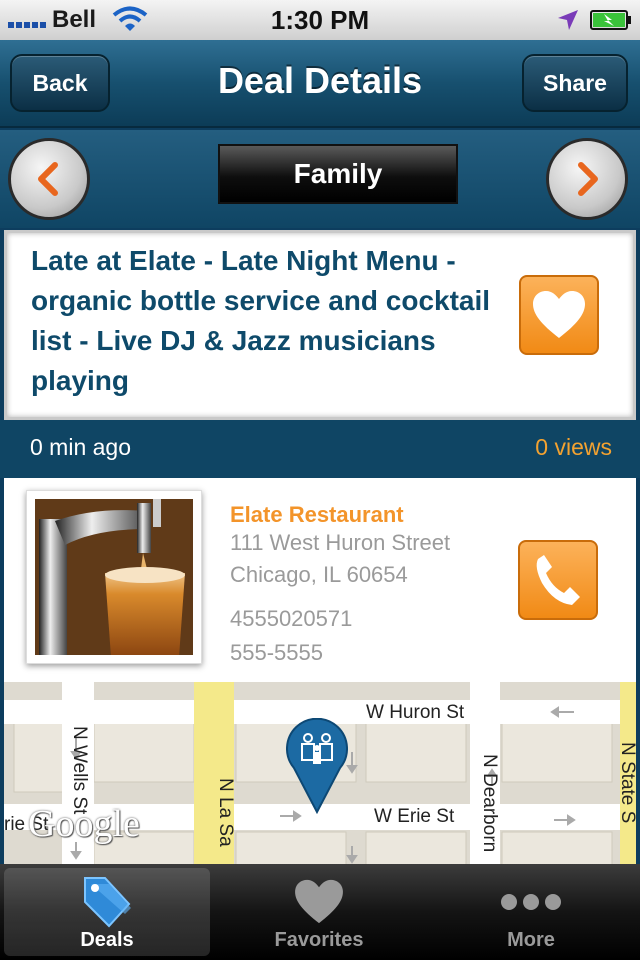 The height and width of the screenshot is (960, 640). What do you see at coordinates (338, 174) in the screenshot?
I see `category-label: Family` at bounding box center [338, 174].